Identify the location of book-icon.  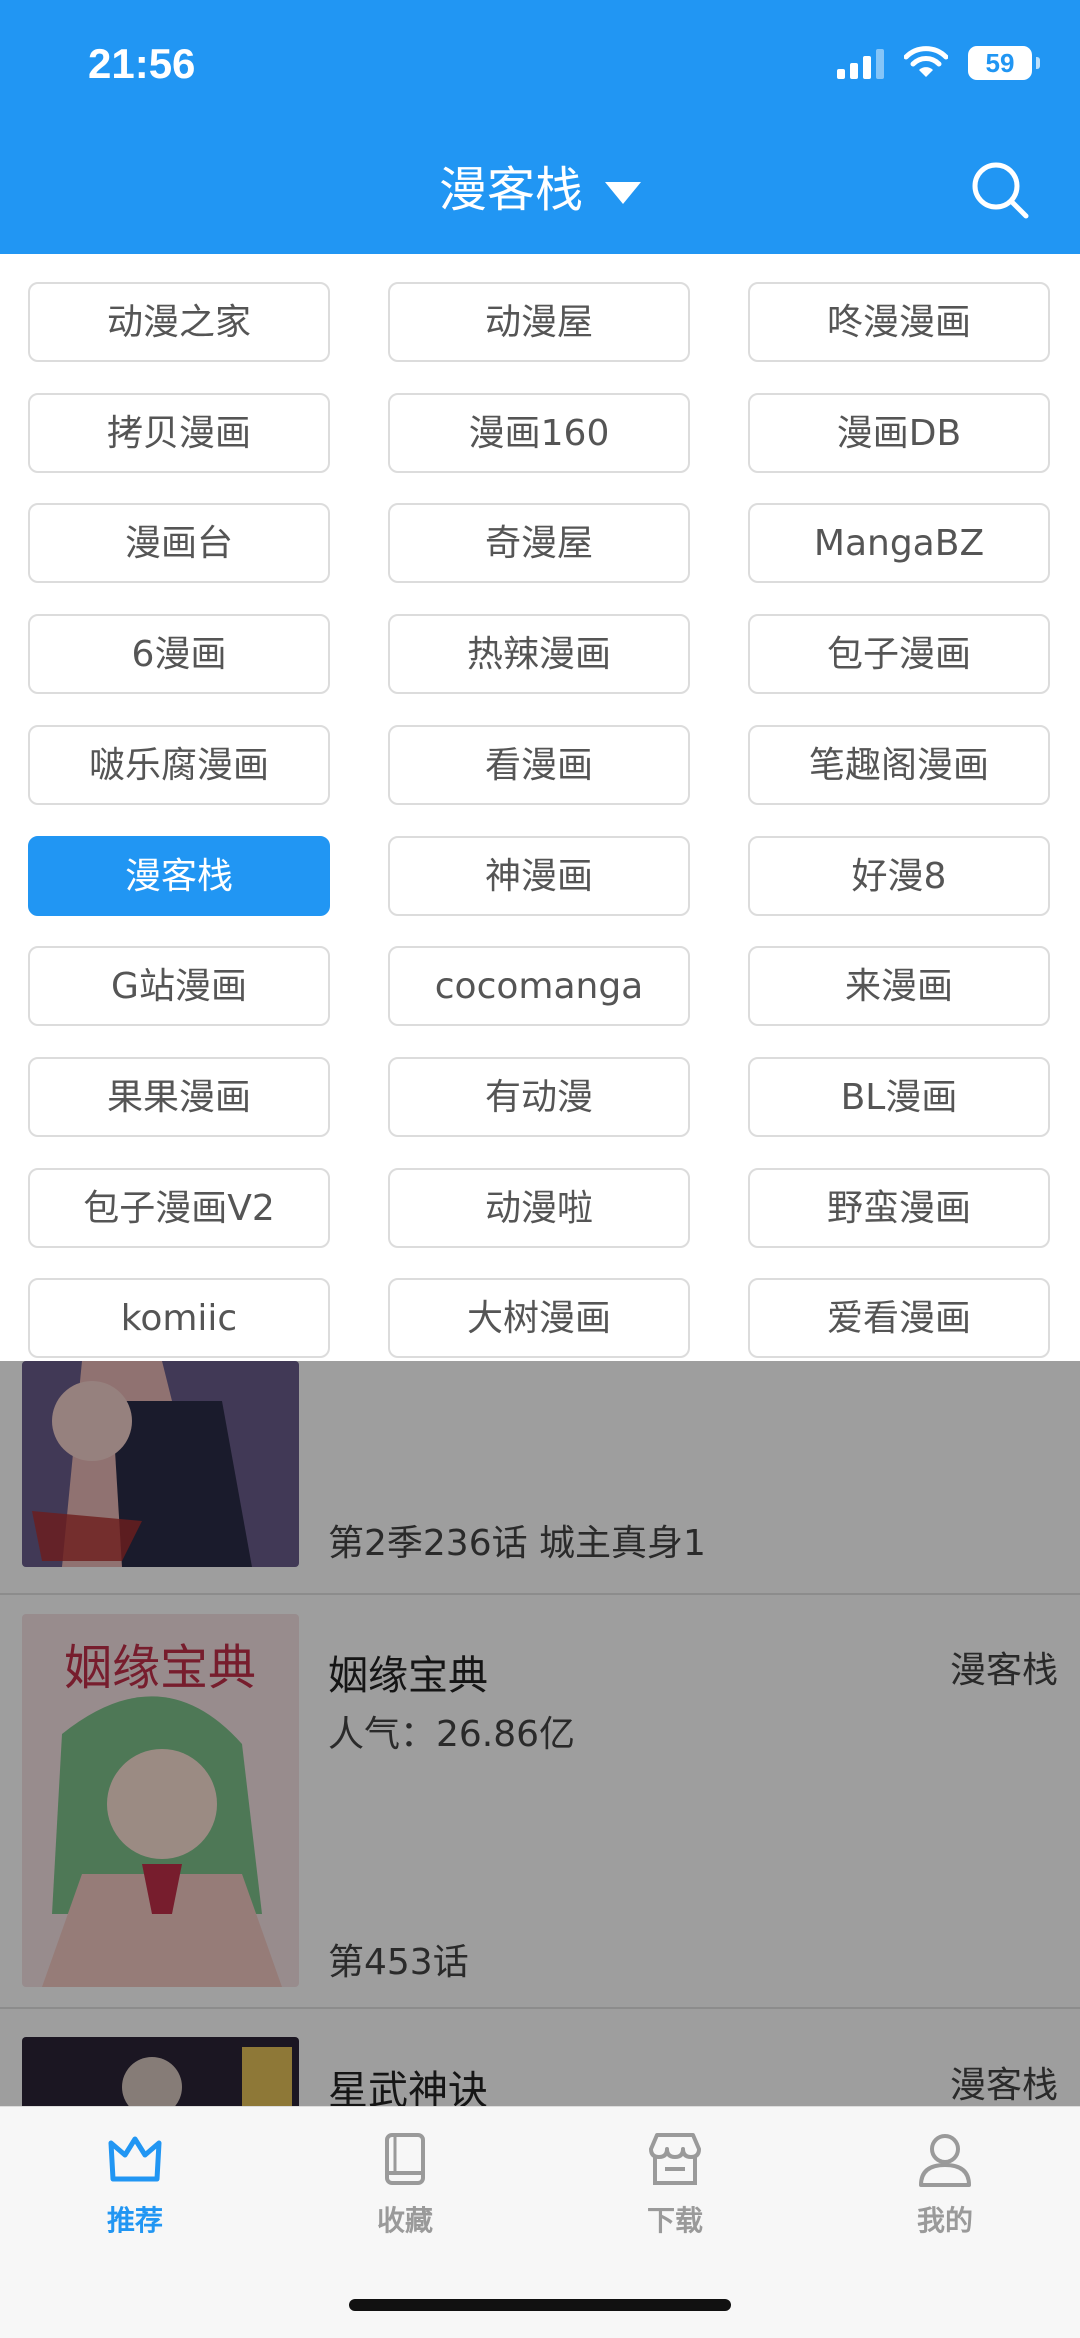
(405, 2159).